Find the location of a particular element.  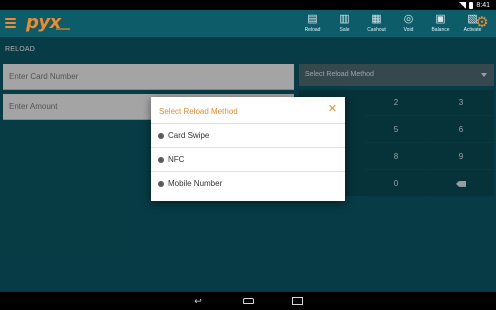

option-mobile-number: Mobile Number is located at coordinates (248, 184).